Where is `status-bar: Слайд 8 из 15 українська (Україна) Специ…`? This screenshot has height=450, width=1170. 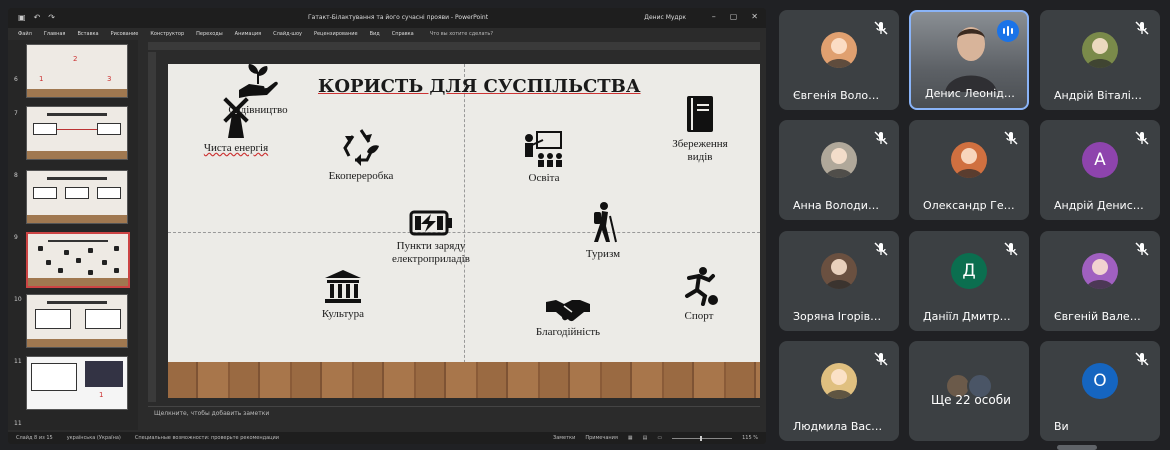
status-bar: Слайд 8 из 15 українська (Україна) Специ… is located at coordinates (387, 438).